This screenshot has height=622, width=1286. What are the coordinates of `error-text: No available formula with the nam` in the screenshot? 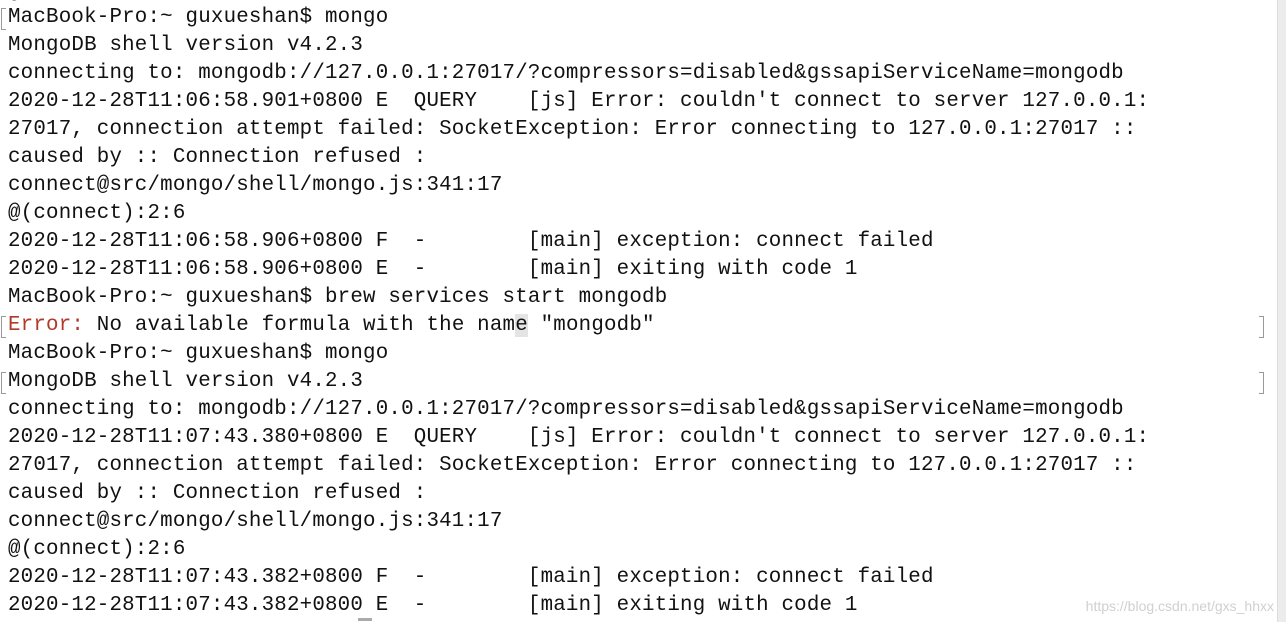 It's located at (300, 325).